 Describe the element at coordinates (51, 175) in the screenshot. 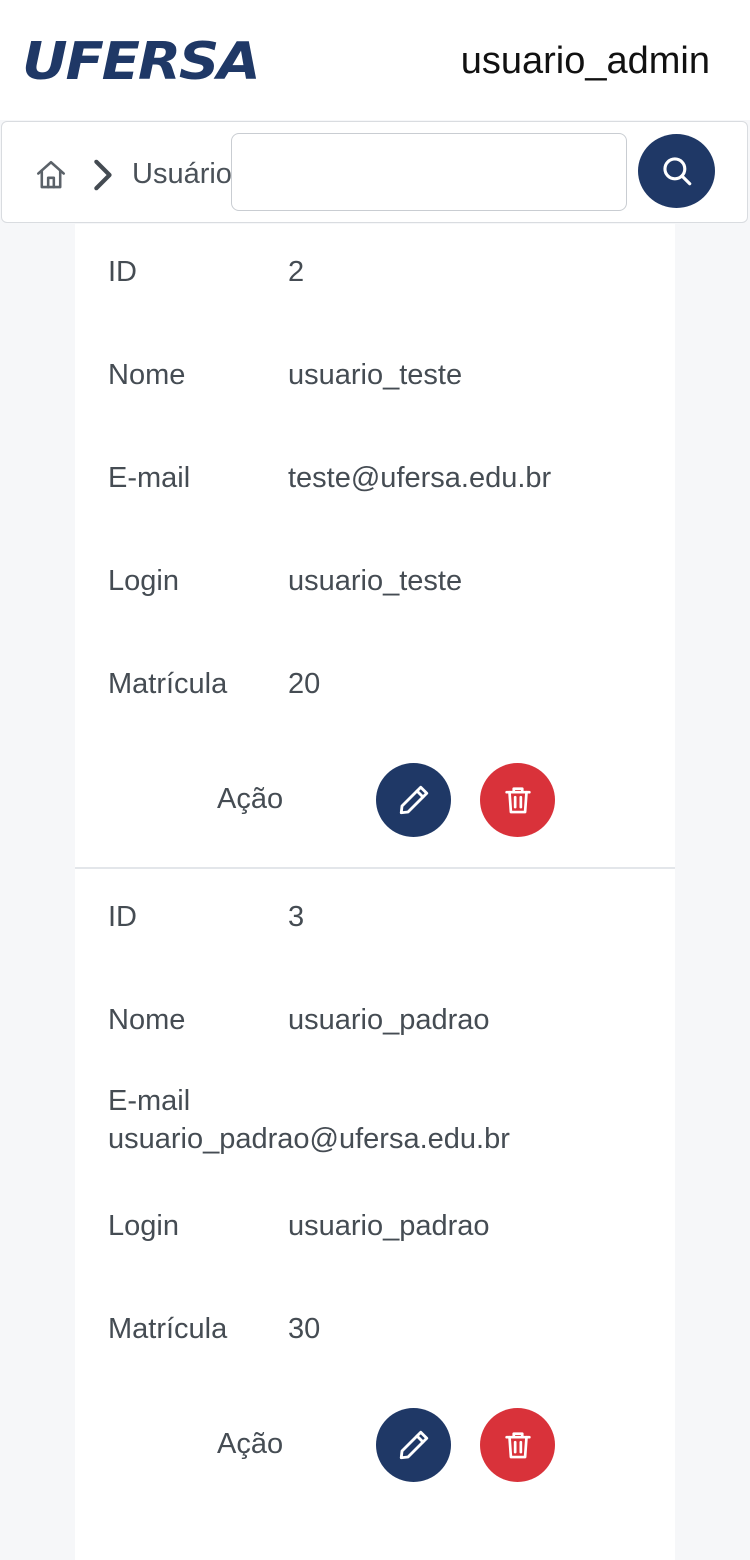

I see `home-icon` at that location.